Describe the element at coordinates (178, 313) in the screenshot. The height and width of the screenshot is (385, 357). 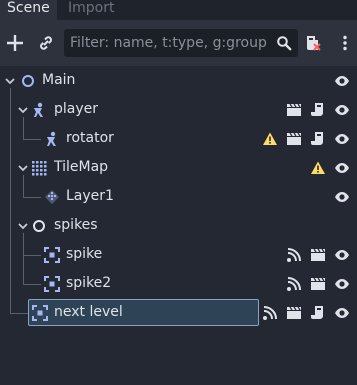
I see `tree-row-next-level: next level` at that location.